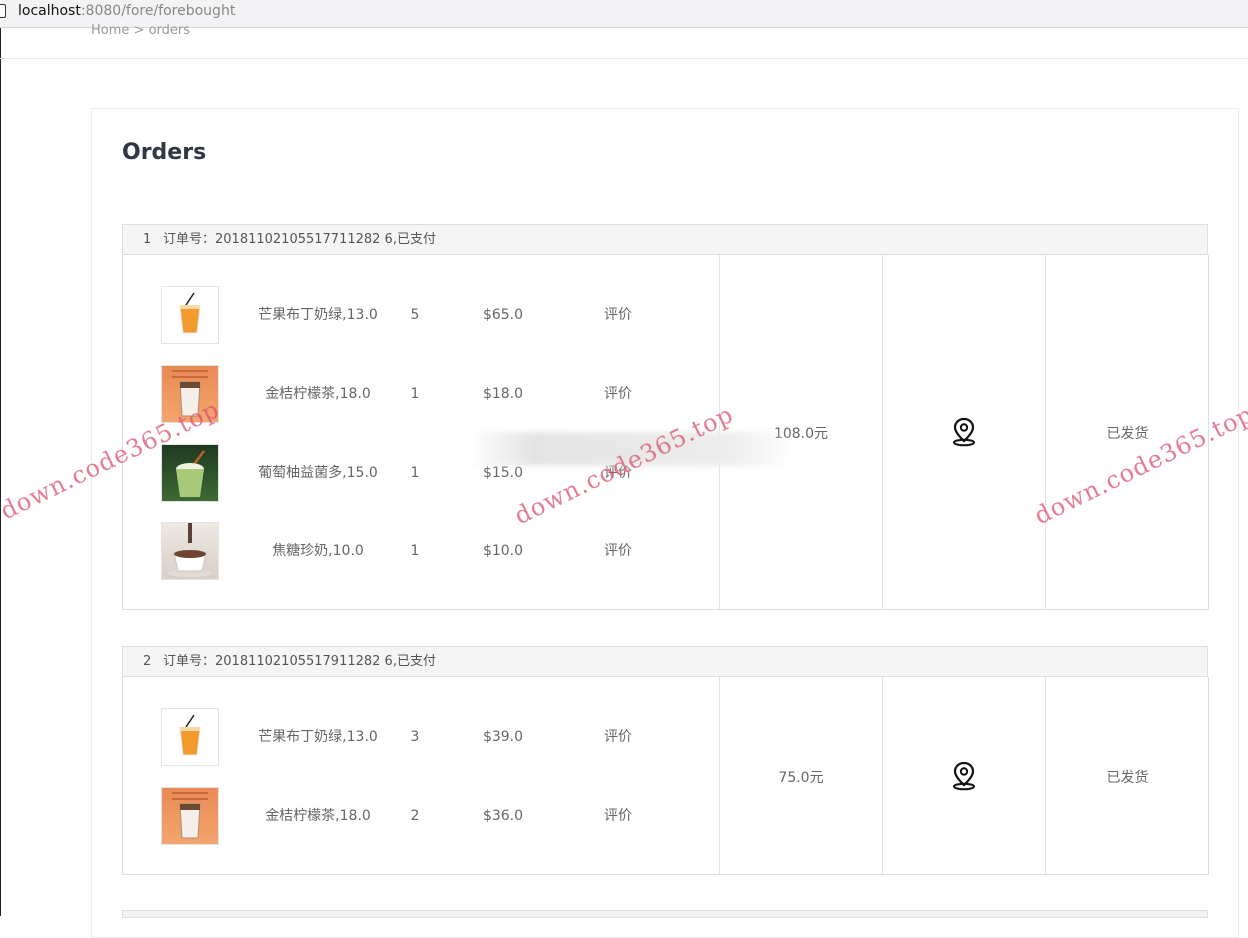 This screenshot has width=1248, height=938. I want to click on order-status: 已发货, so click(1127, 778).